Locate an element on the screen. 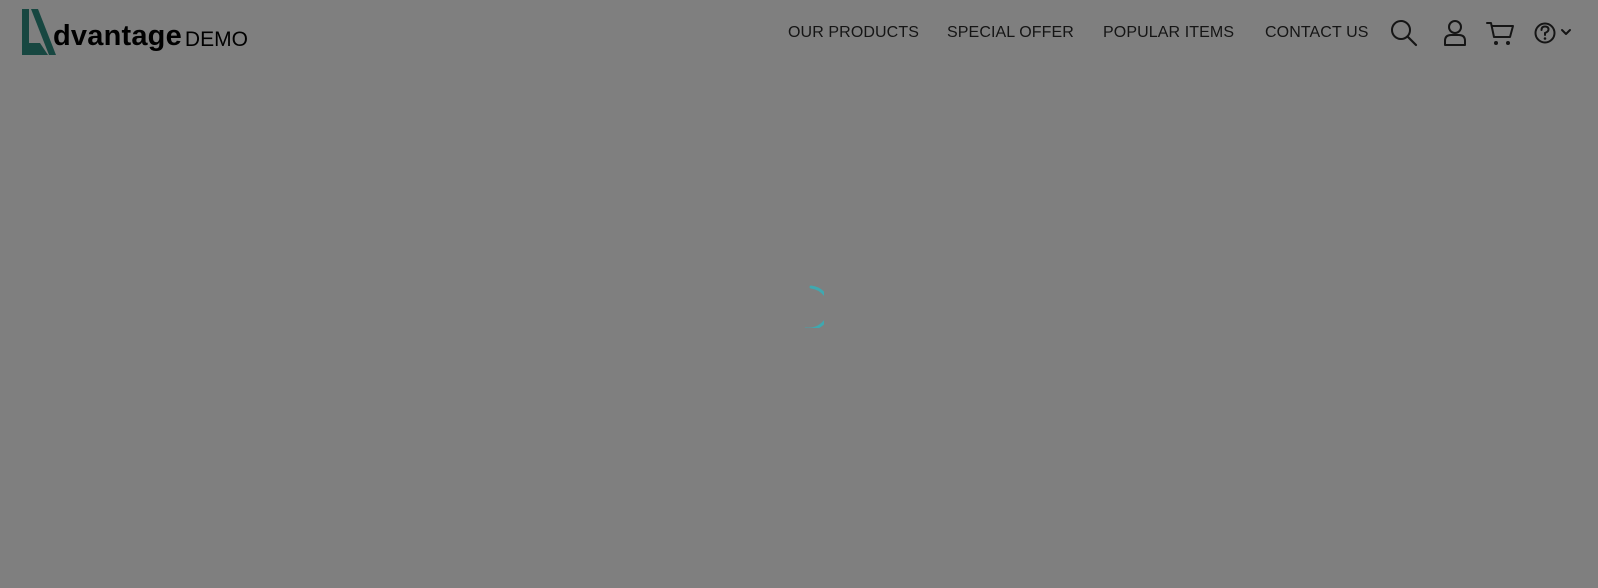 The image size is (1598, 588). spinner-icon is located at coordinates (814, 306).